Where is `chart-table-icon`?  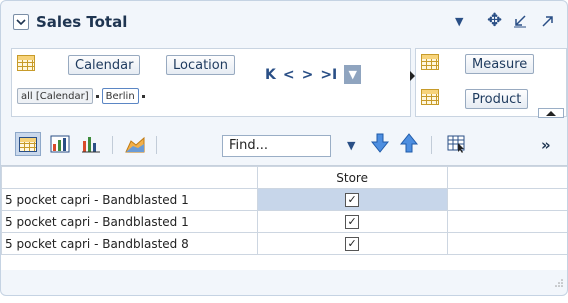
chart-table-icon is located at coordinates (60, 144).